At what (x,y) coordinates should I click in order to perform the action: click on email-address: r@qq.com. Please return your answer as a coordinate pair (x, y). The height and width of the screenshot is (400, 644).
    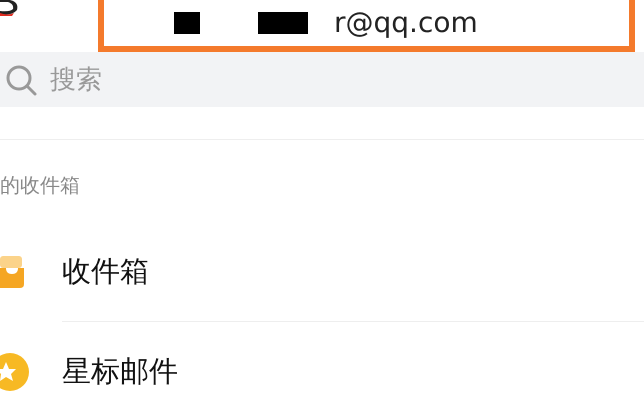
    Looking at the image, I should click on (406, 23).